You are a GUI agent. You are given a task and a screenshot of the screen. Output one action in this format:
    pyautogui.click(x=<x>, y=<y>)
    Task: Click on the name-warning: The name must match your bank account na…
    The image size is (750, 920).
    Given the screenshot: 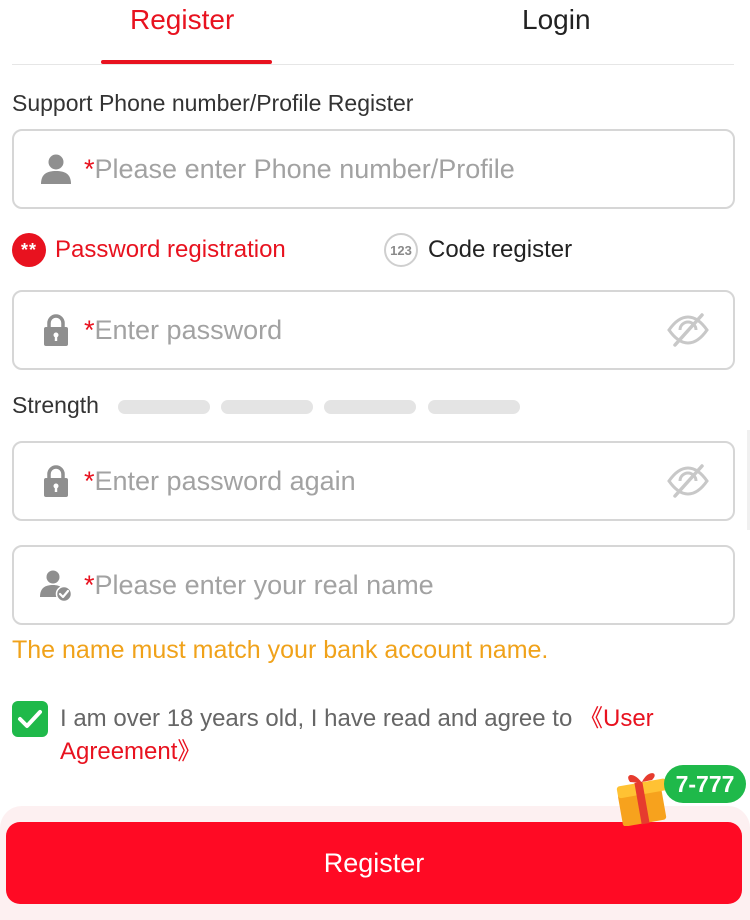 What is the action you would take?
    pyautogui.click(x=280, y=650)
    